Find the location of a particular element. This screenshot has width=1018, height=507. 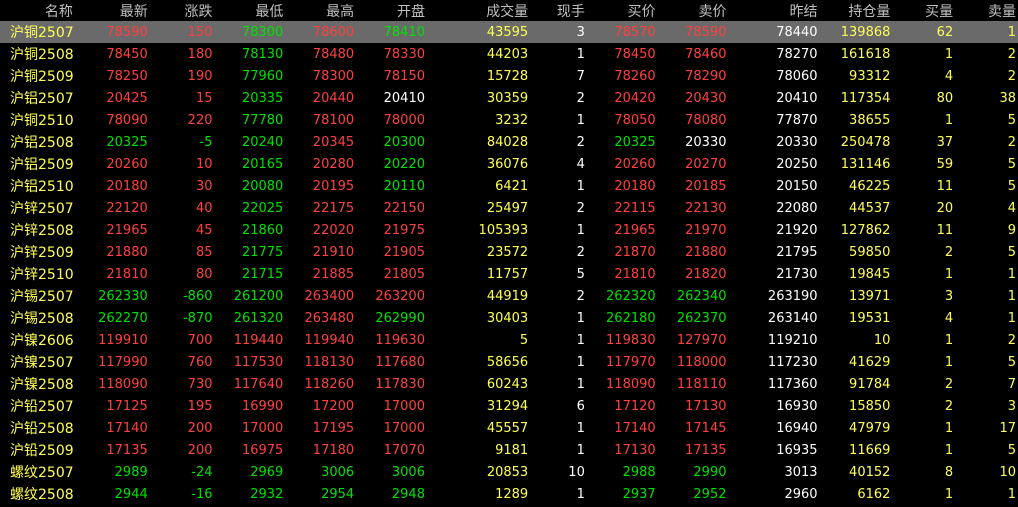

cell-name: 沪铝2507 is located at coordinates (42, 99).